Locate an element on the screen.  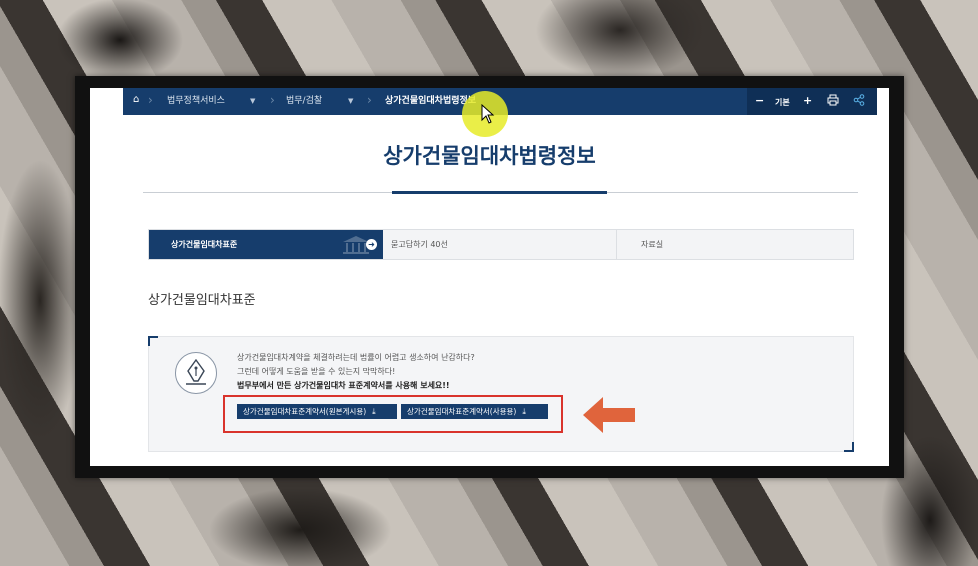
arrow-right-icon: ➜ is located at coordinates (371, 244).